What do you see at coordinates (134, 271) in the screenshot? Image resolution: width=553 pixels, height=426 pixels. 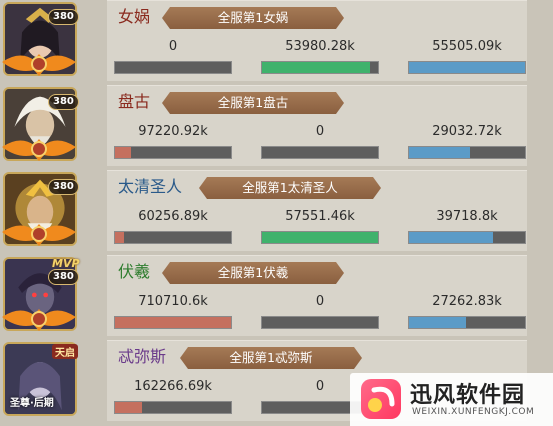 I see `hero-name: 伏羲` at bounding box center [134, 271].